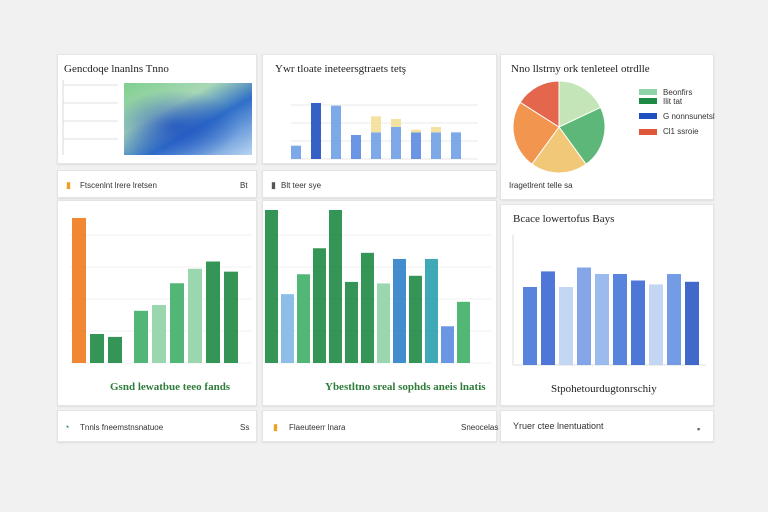 The image size is (768, 512). What do you see at coordinates (67, 427) in the screenshot?
I see `status-icon: ◔` at bounding box center [67, 427].